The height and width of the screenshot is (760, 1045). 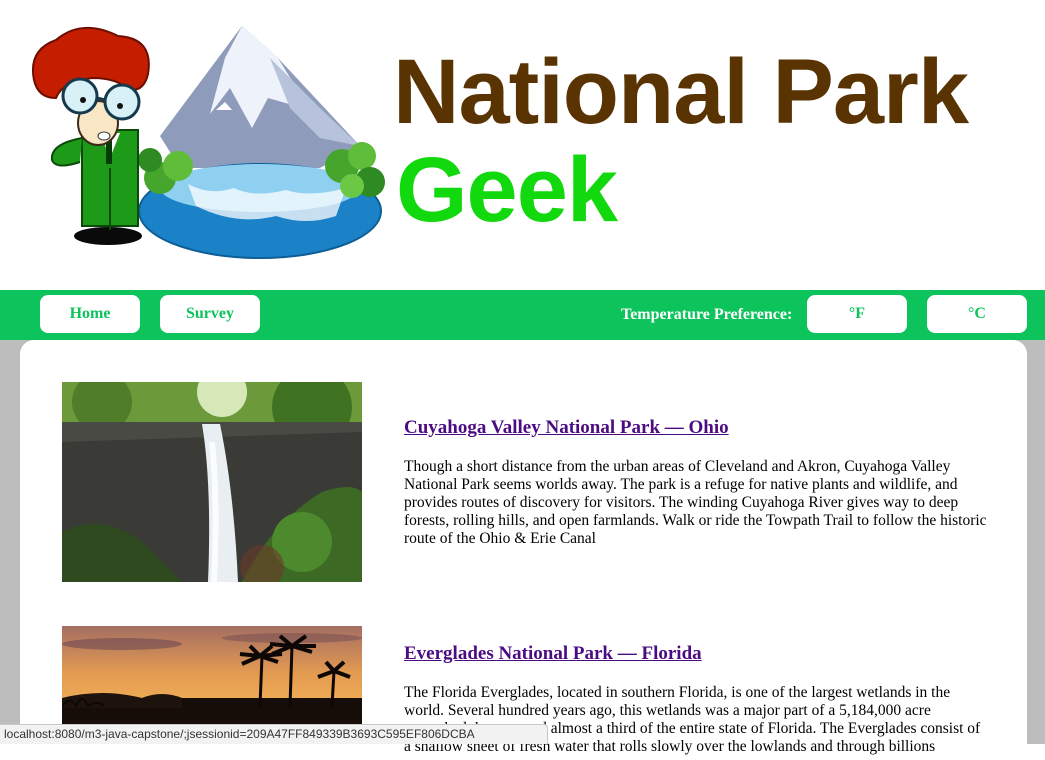 I want to click on home-button: Home, so click(x=90, y=314).